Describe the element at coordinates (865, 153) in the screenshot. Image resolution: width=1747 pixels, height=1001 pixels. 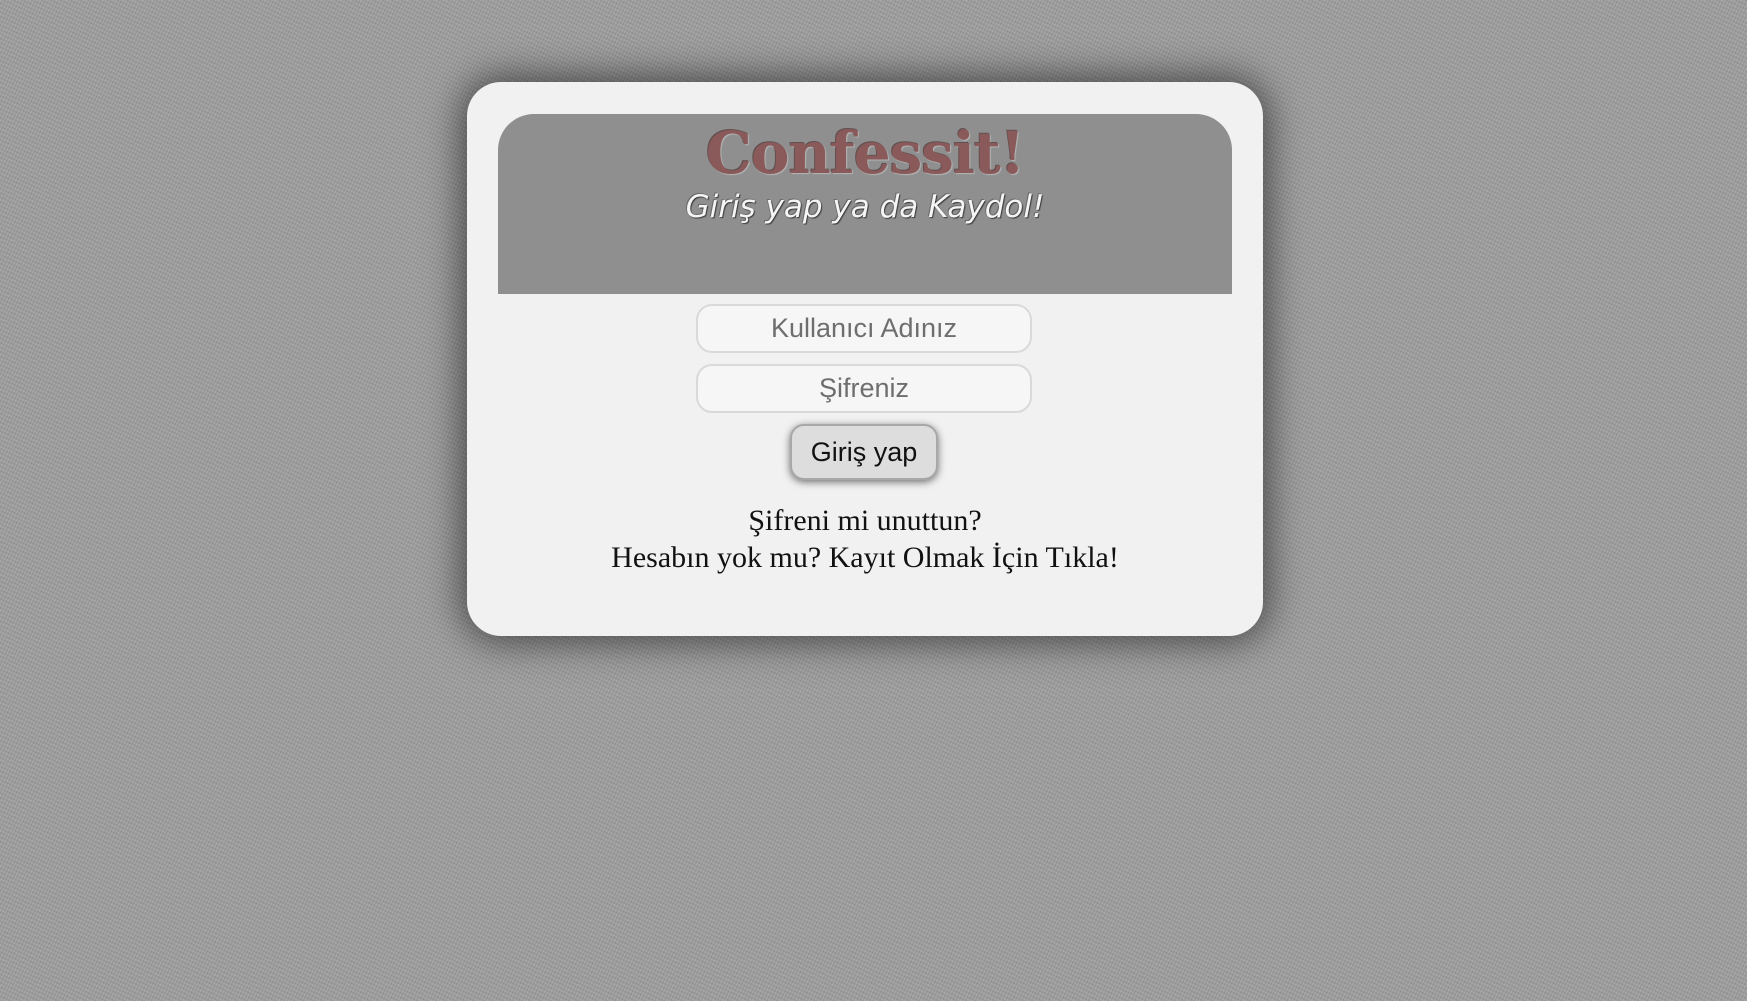
I see `brand-title: Confessit!` at that location.